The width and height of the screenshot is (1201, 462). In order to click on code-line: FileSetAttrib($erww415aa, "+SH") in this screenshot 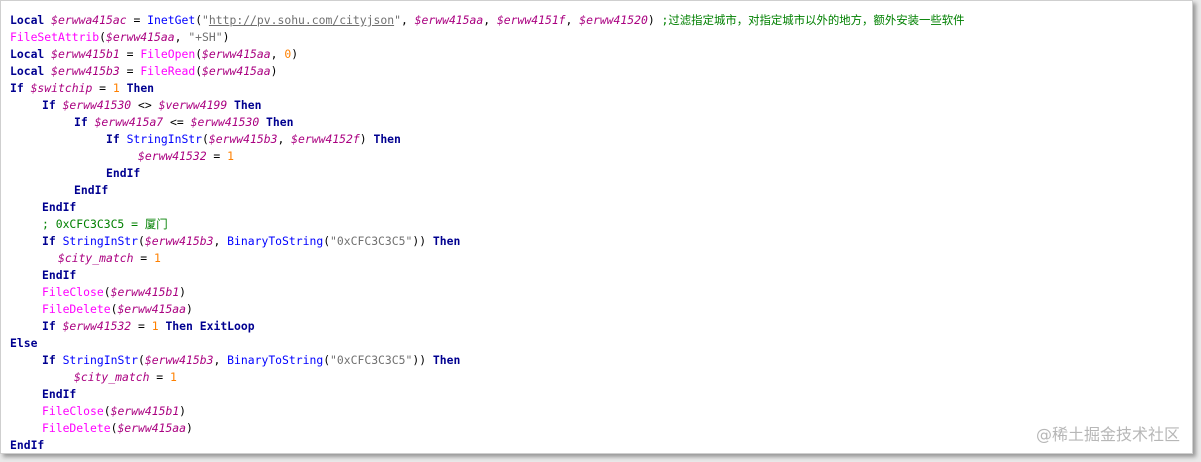, I will do `click(487, 37)`.